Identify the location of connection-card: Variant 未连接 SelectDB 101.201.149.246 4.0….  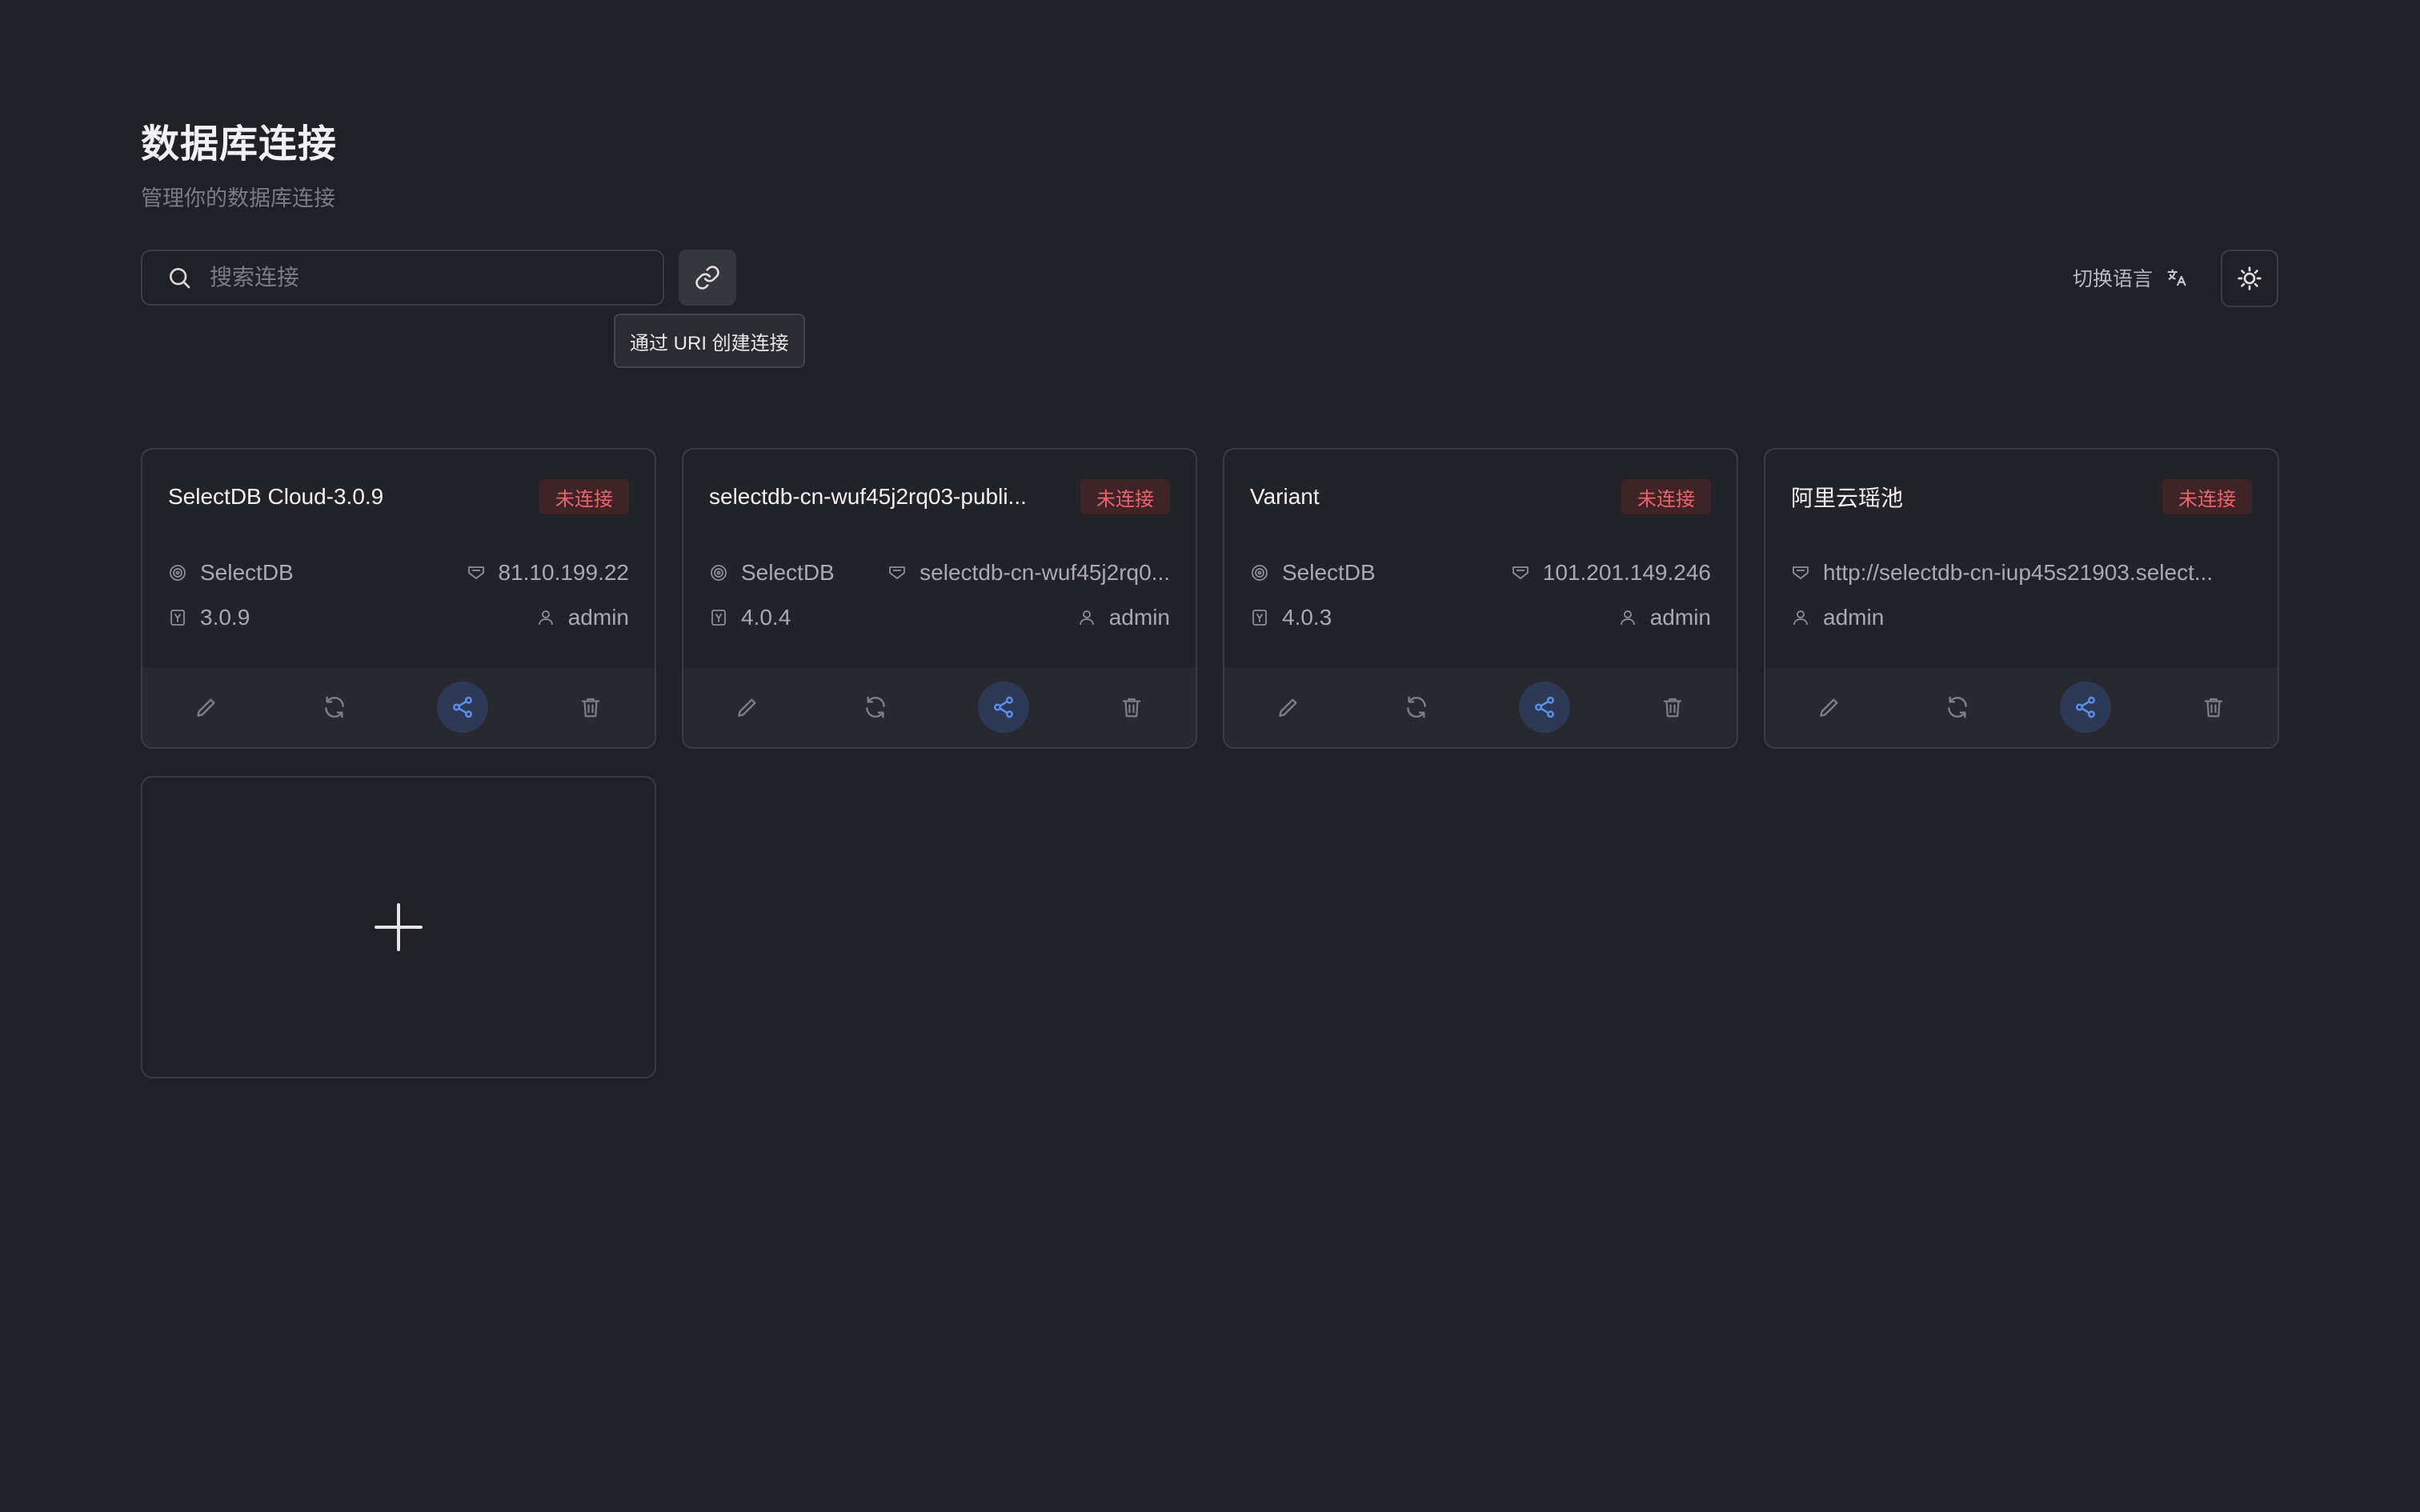
(1480, 598).